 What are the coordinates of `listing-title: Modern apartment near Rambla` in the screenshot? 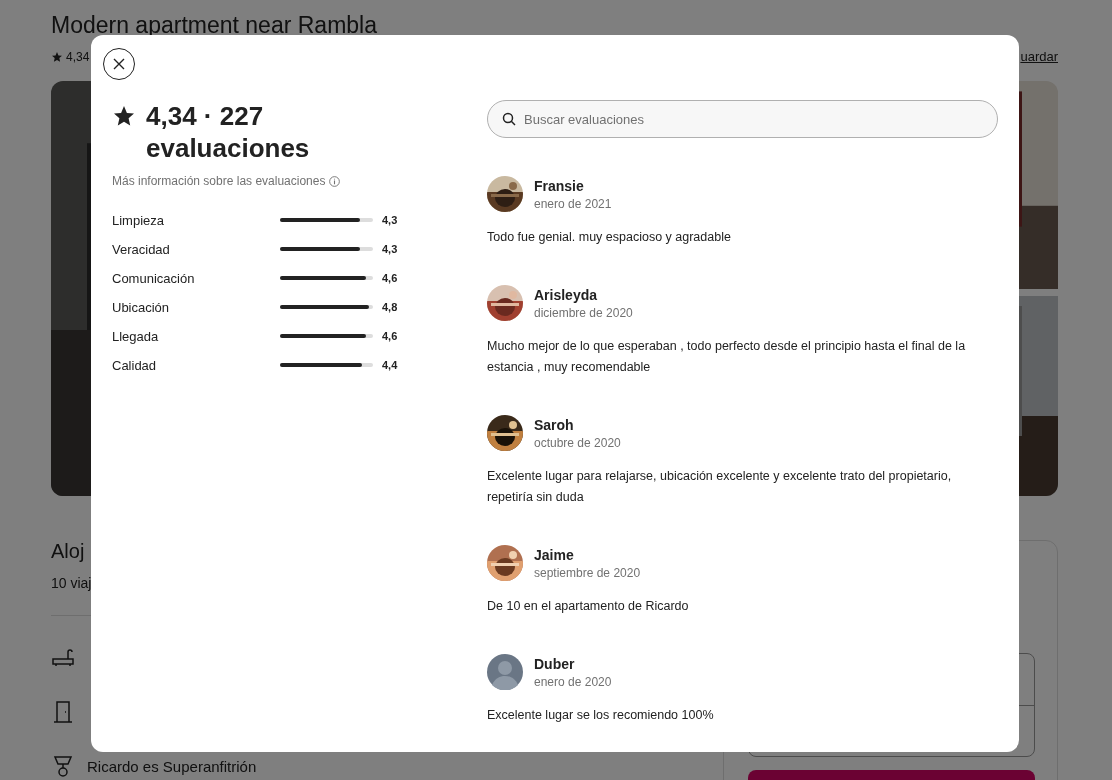 It's located at (214, 25).